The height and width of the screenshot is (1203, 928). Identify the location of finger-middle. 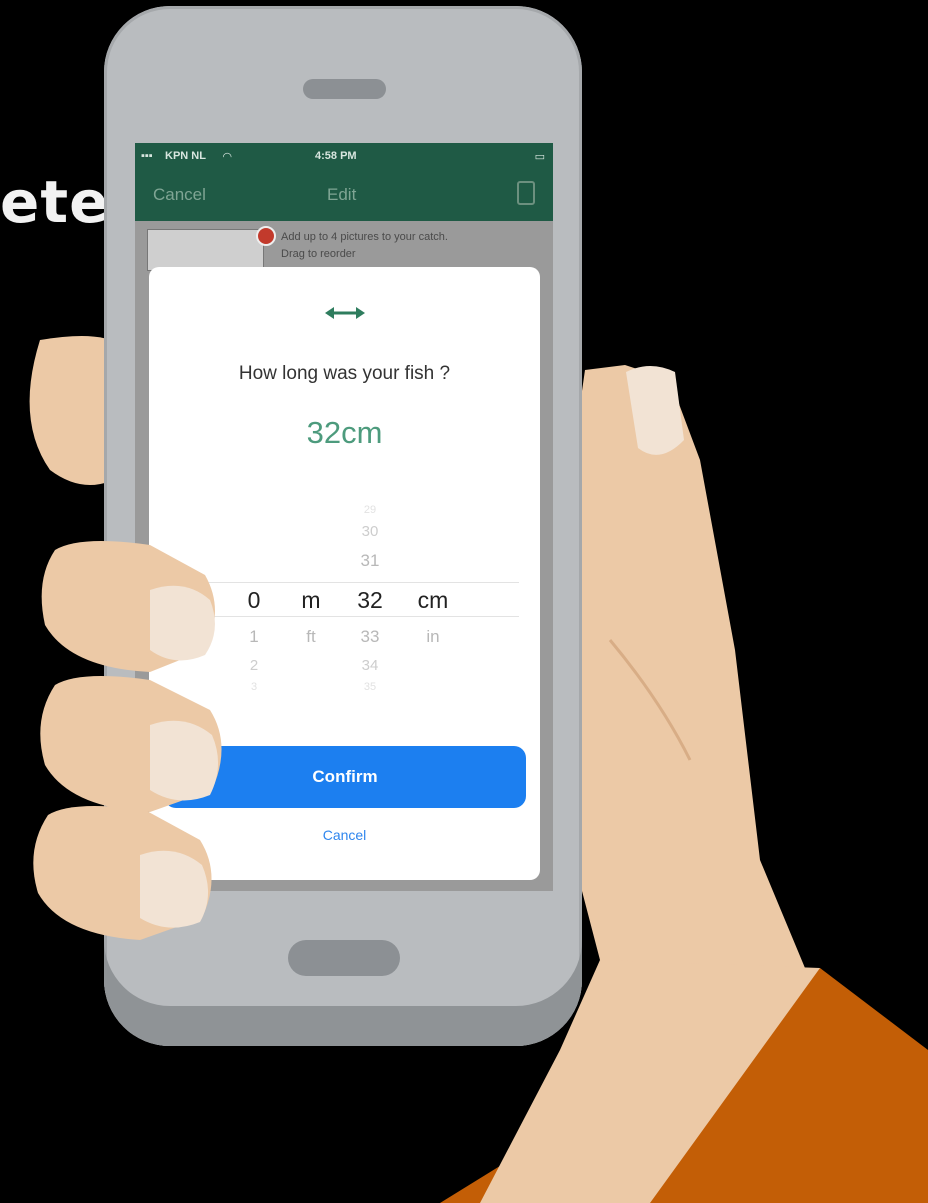
(131, 744).